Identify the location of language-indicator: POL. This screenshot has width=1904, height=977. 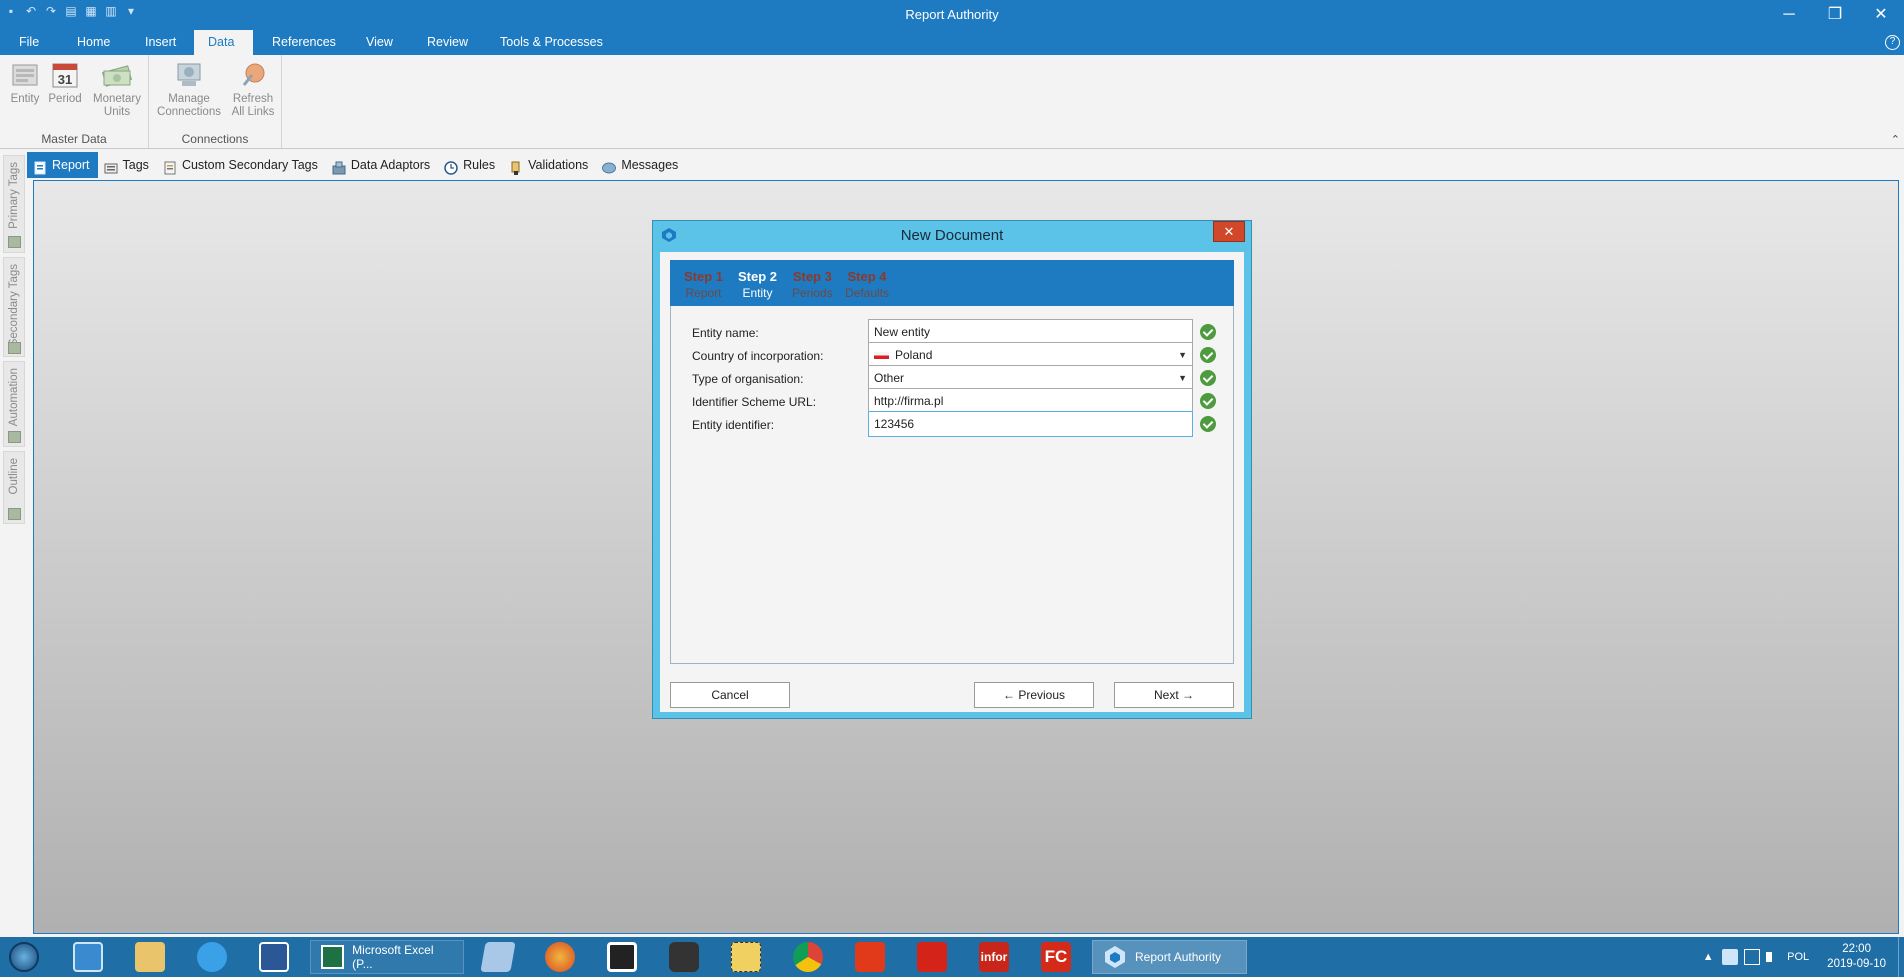
(1798, 957).